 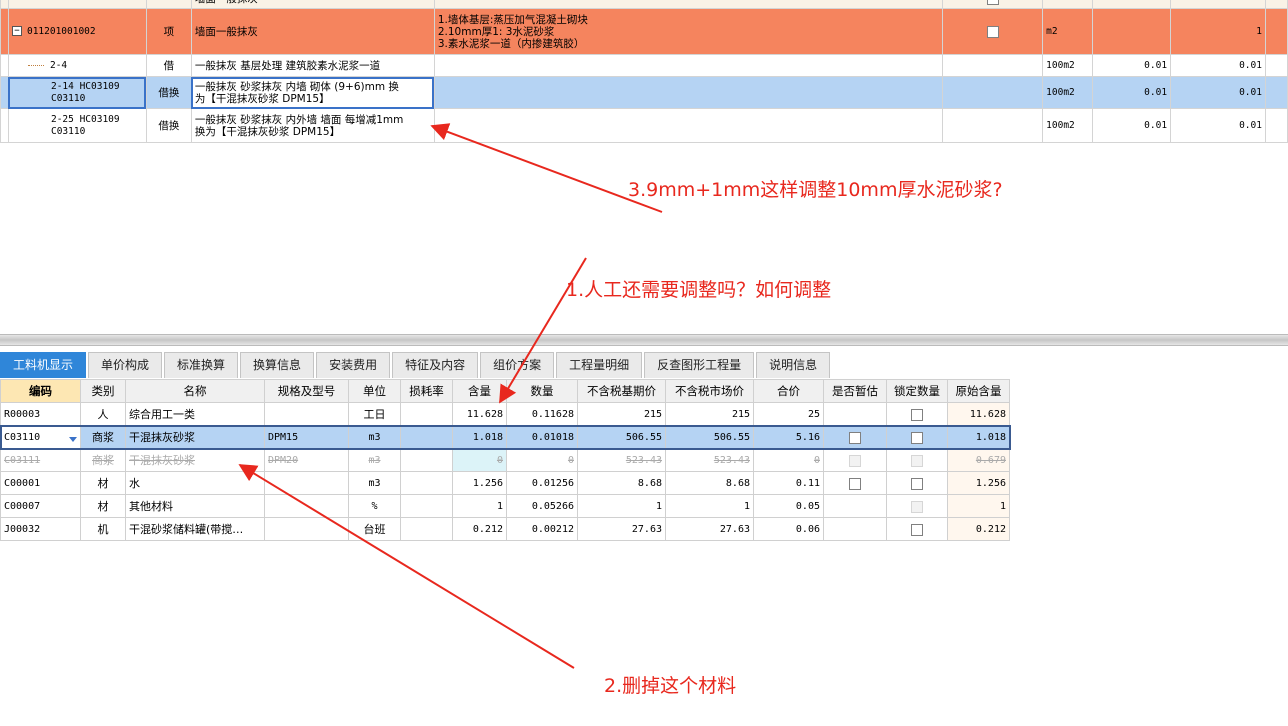 What do you see at coordinates (85, 86) in the screenshot?
I see `item-code: 2-14 HC03109` at bounding box center [85, 86].